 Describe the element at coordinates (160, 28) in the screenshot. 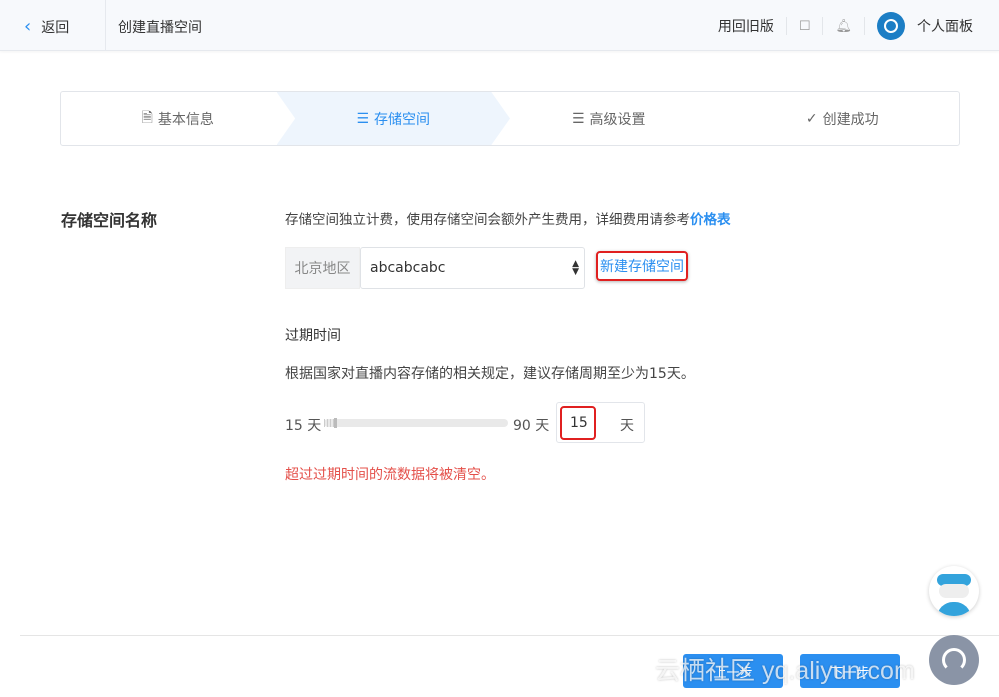

I see `page-title: 创建直播空间` at that location.